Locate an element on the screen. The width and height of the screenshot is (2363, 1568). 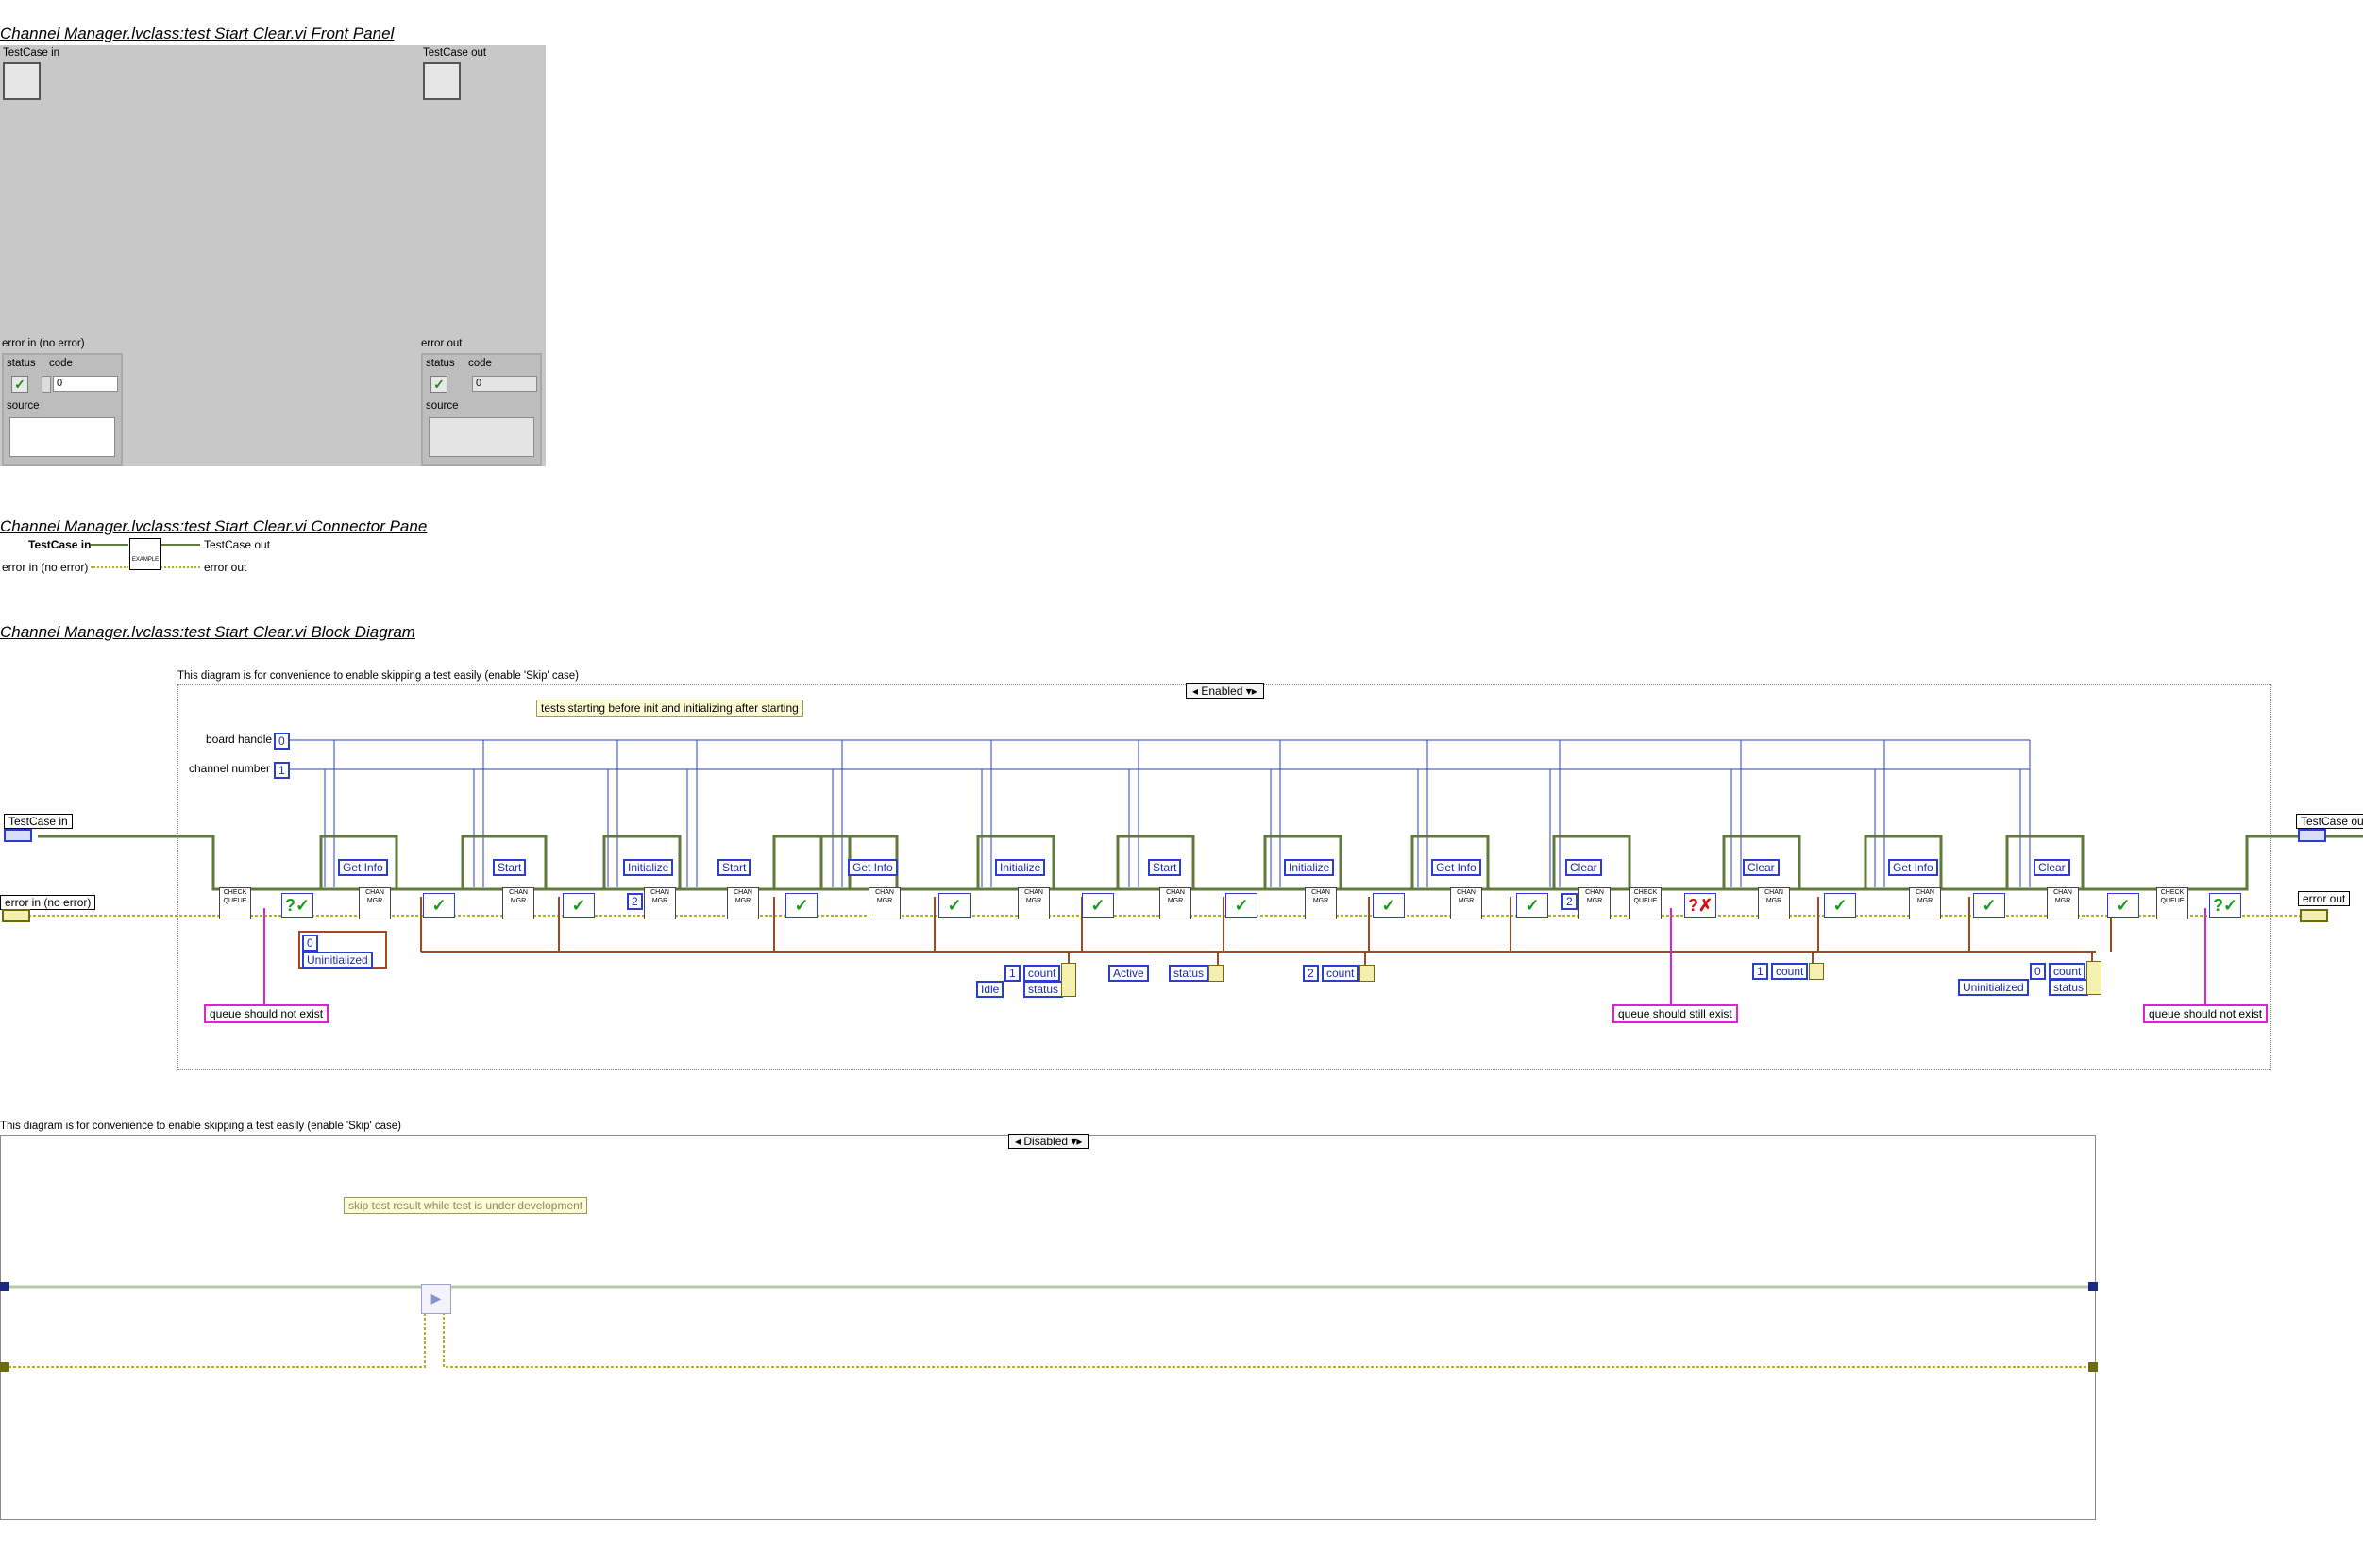
channel-number-label: channel number is located at coordinates (230, 768).